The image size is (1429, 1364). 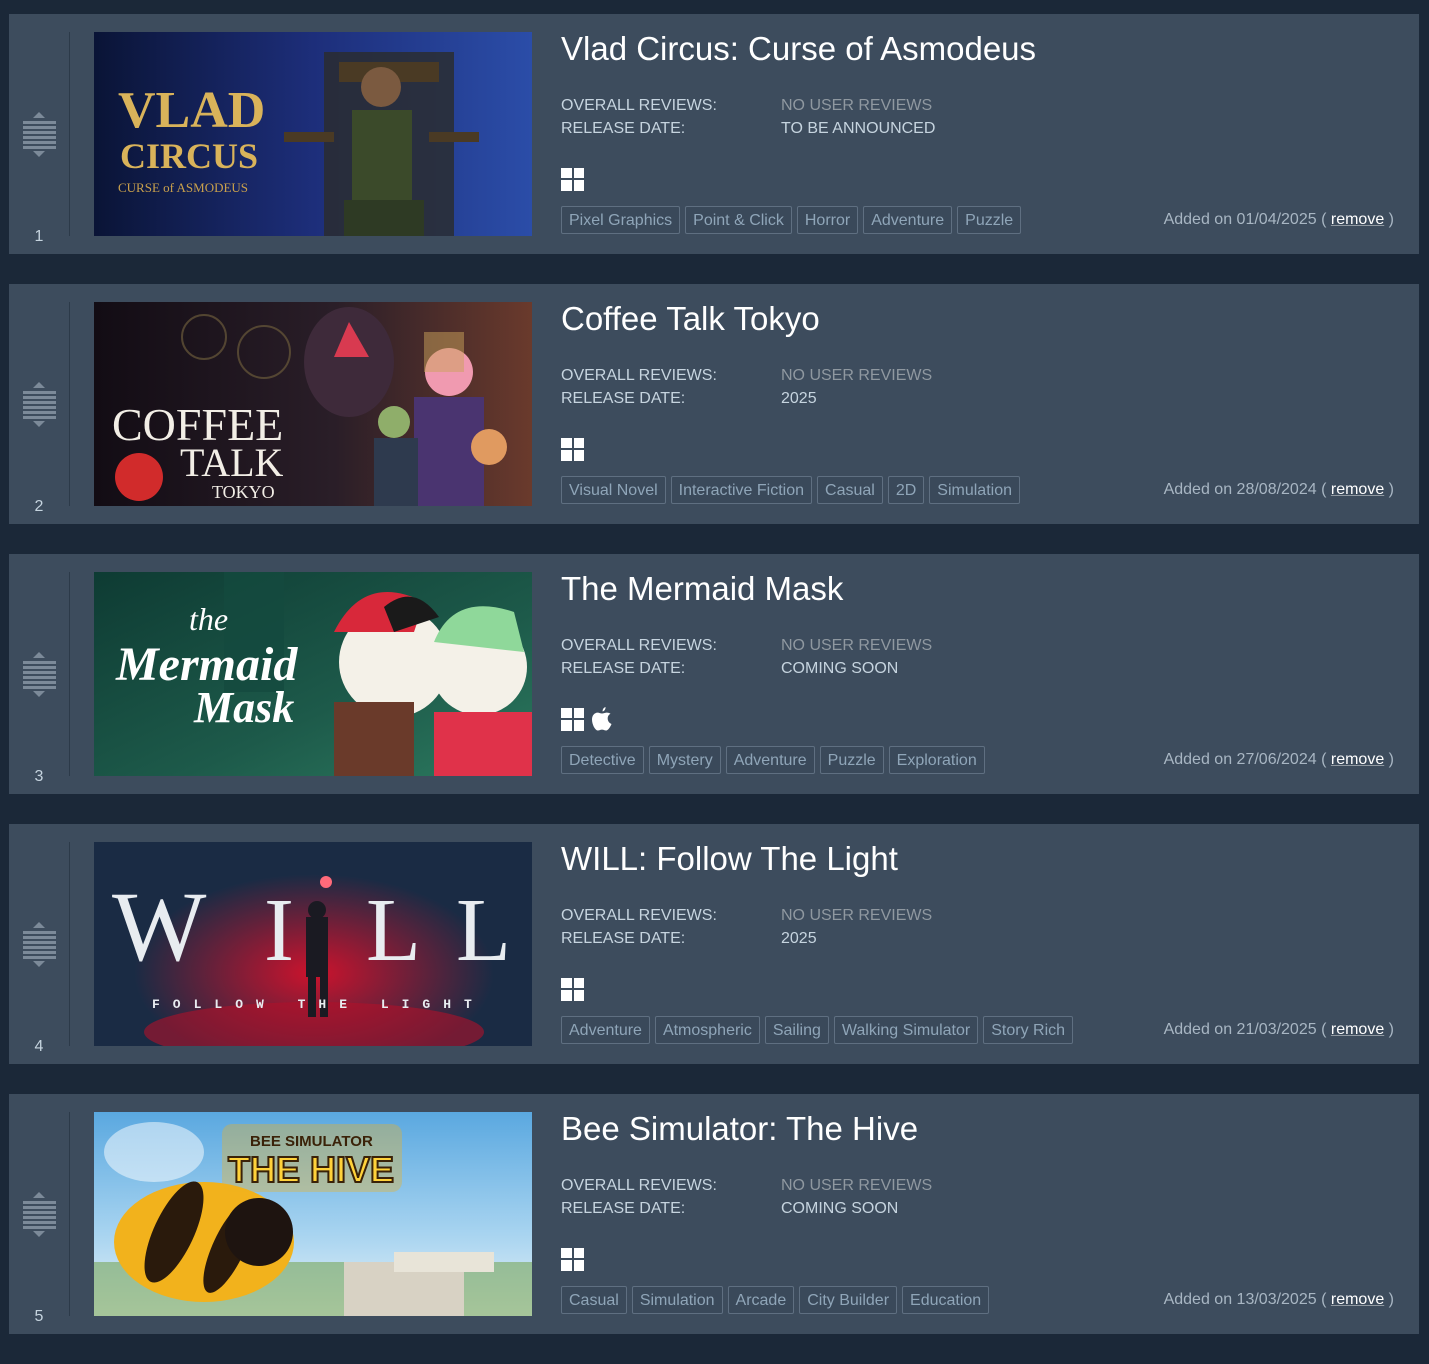 What do you see at coordinates (311, 1141) in the screenshot?
I see `capsule-logo-text: BEE SIMULATOR` at bounding box center [311, 1141].